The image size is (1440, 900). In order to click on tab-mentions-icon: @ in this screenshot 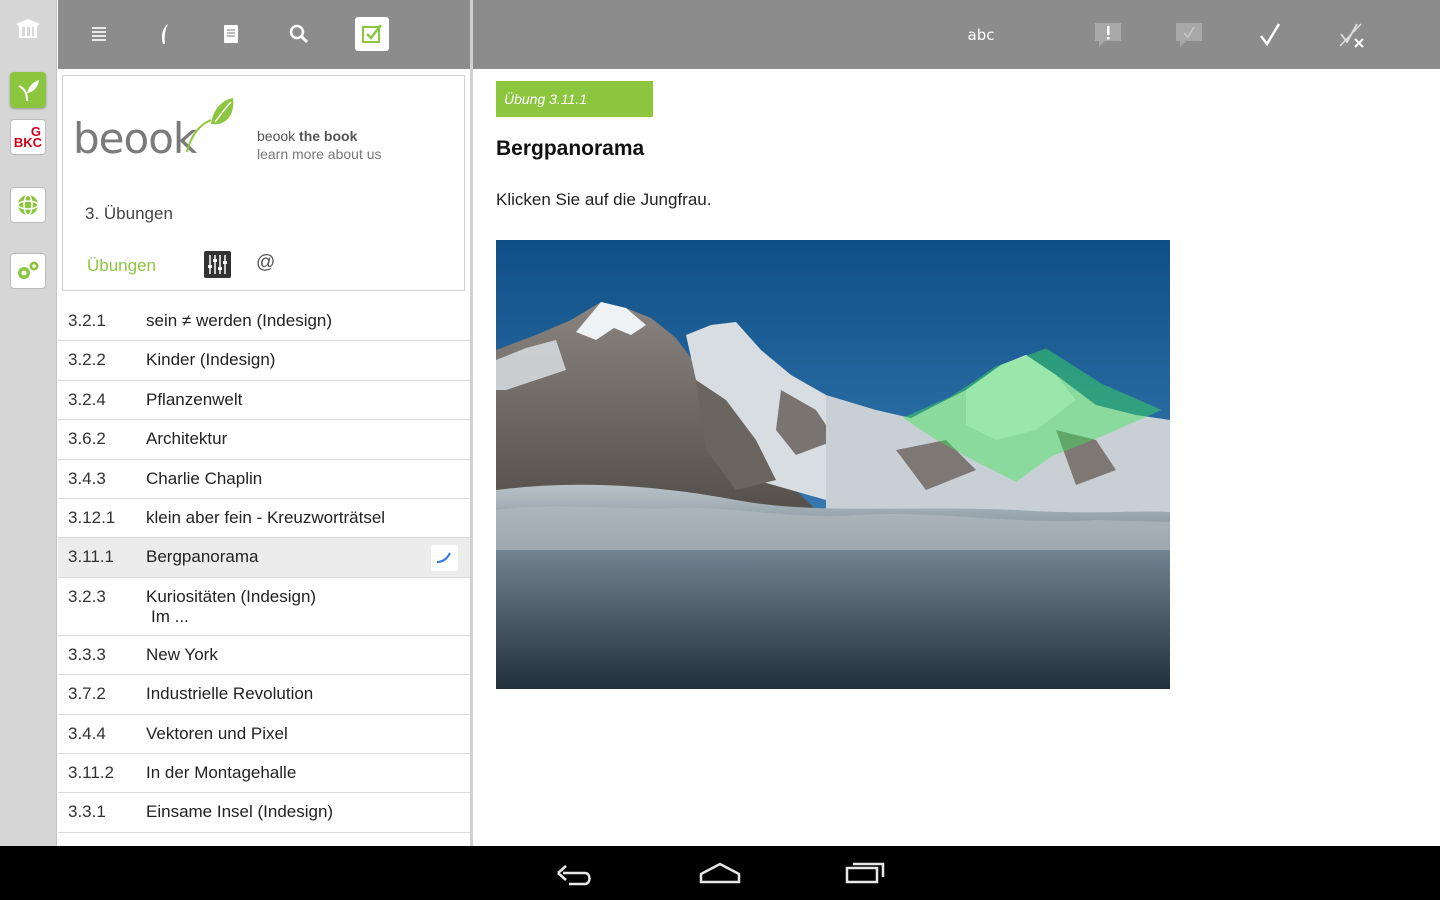, I will do `click(265, 263)`.